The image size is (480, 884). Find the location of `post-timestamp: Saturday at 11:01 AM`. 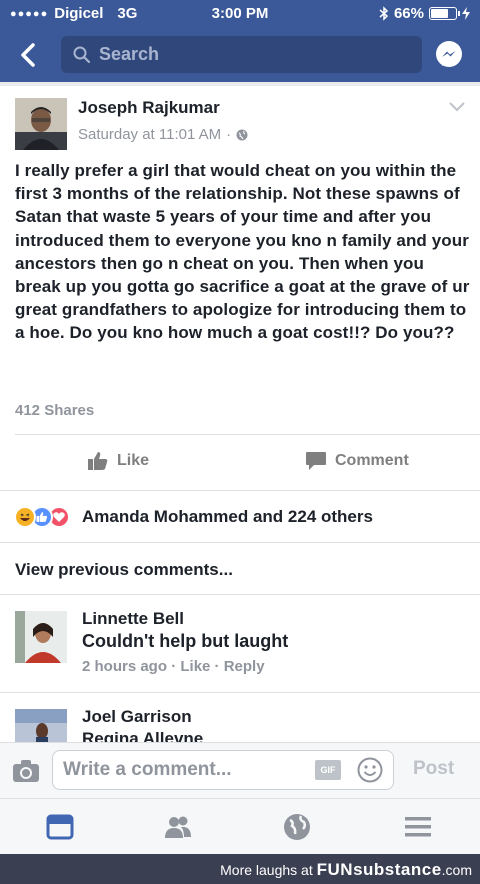

post-timestamp: Saturday at 11:01 AM is located at coordinates (149, 134).